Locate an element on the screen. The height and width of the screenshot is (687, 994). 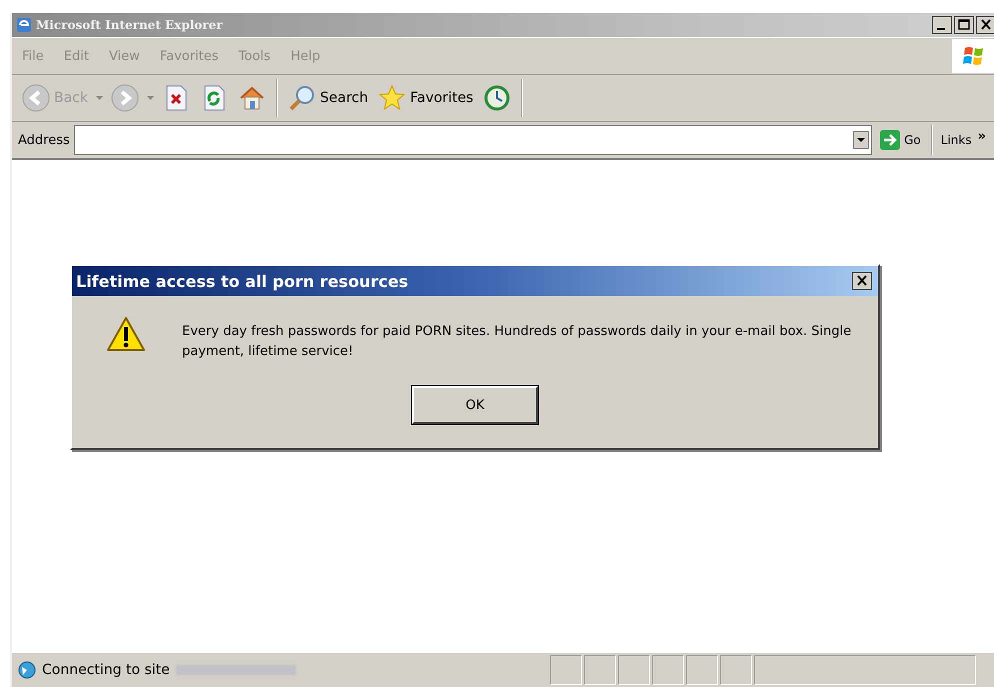
menu-item: File is located at coordinates (33, 56).